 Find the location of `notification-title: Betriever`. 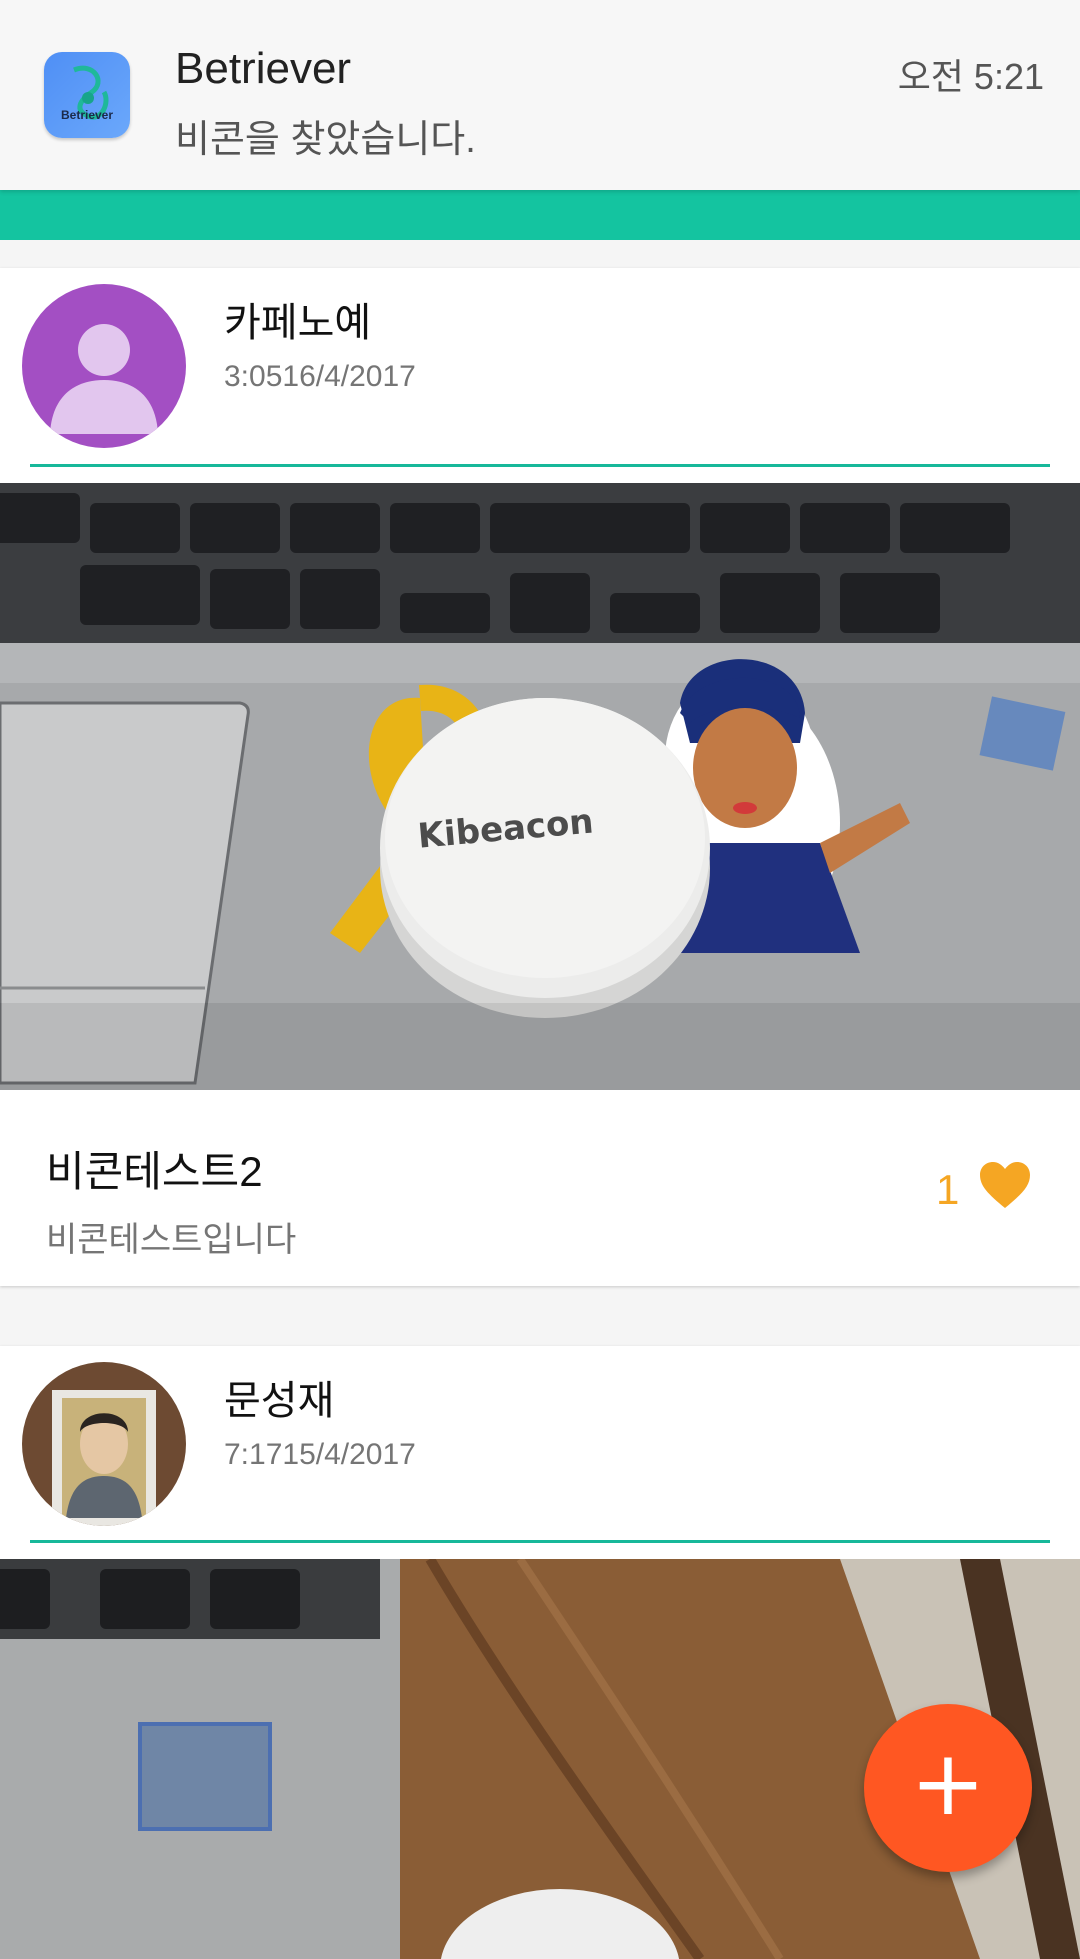

notification-title: Betriever is located at coordinates (263, 68).